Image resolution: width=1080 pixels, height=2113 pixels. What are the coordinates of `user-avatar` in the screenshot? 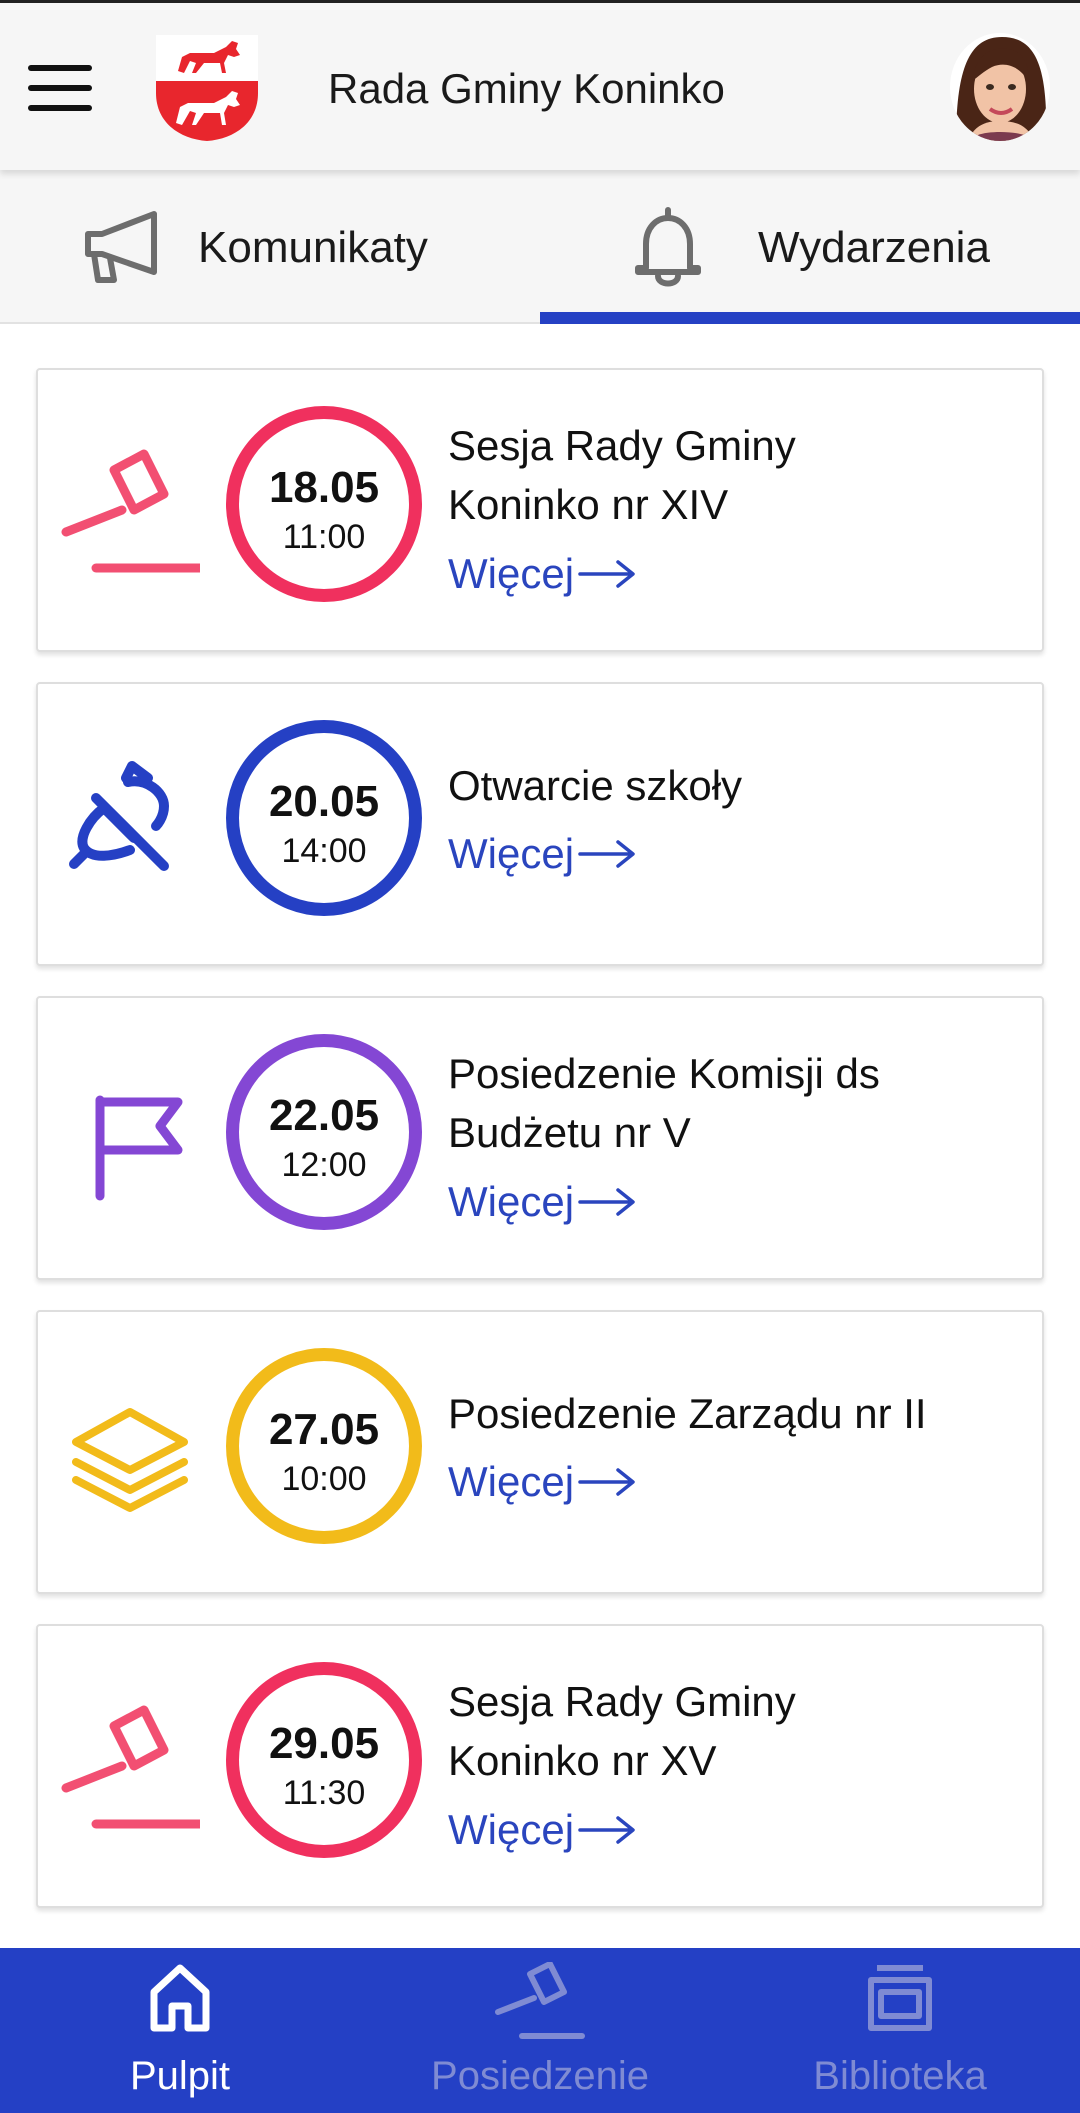 It's located at (1000, 87).